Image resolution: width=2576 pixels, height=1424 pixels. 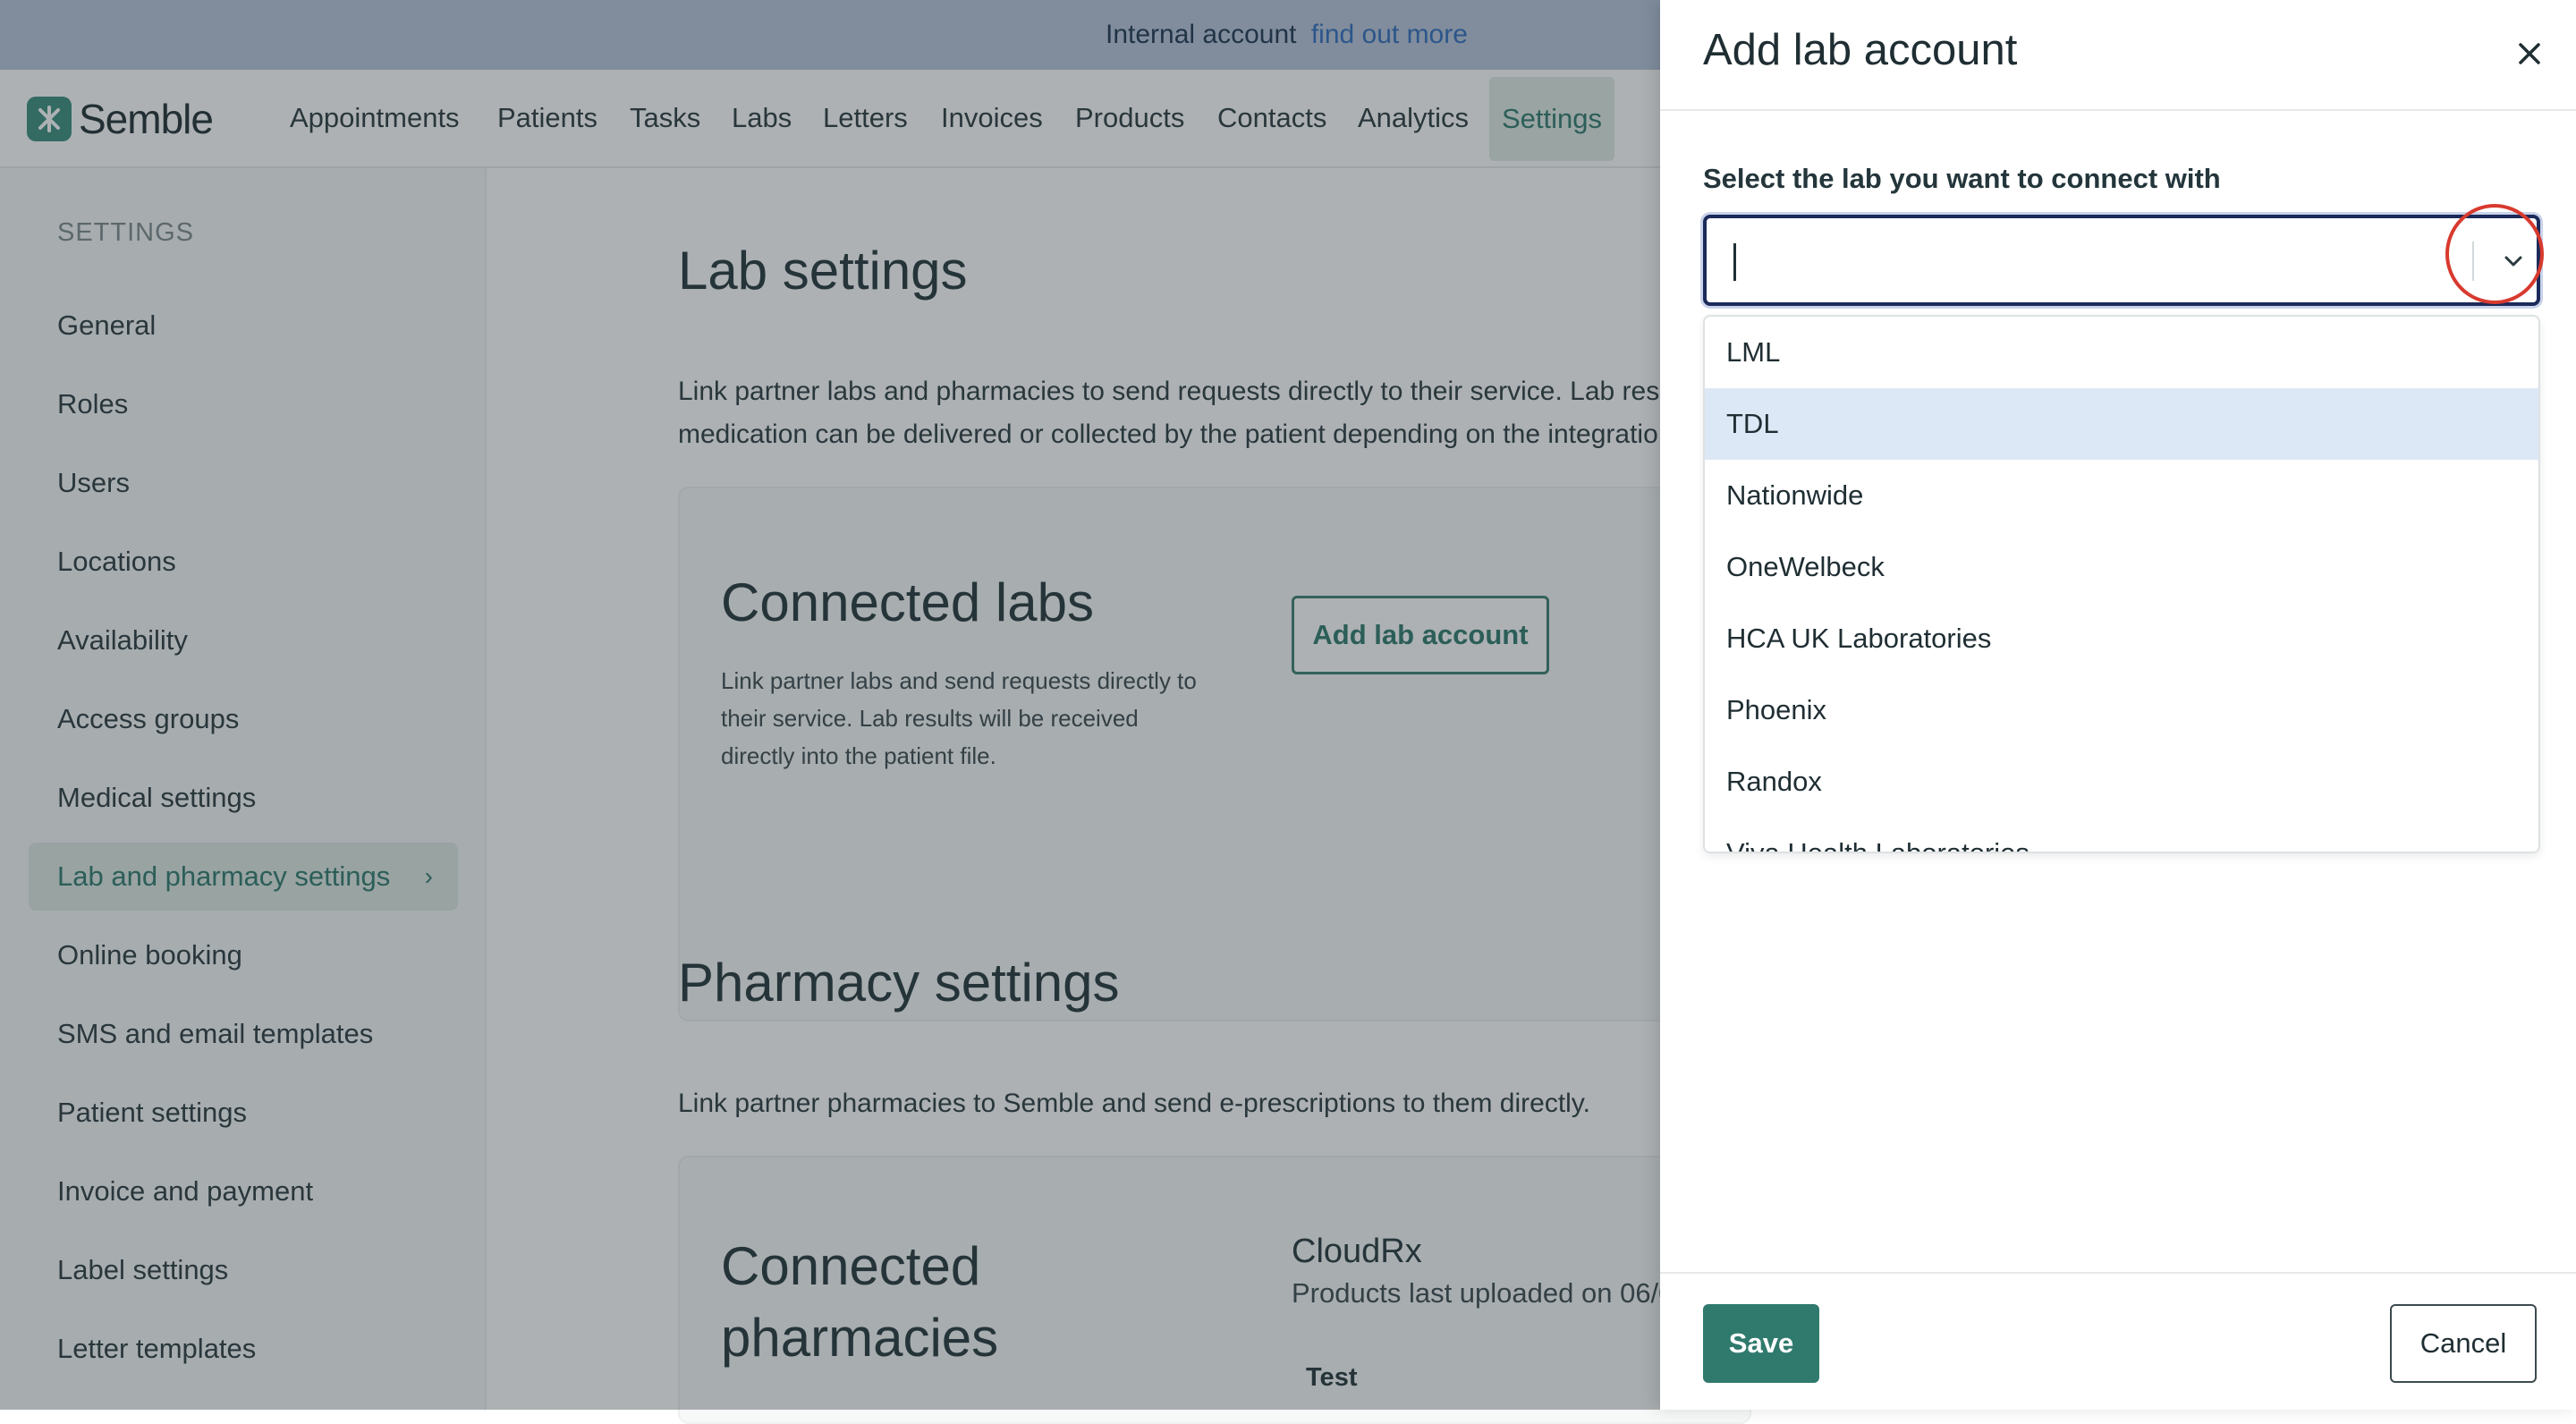 I want to click on drawer-header: Add lab account, so click(x=2118, y=55).